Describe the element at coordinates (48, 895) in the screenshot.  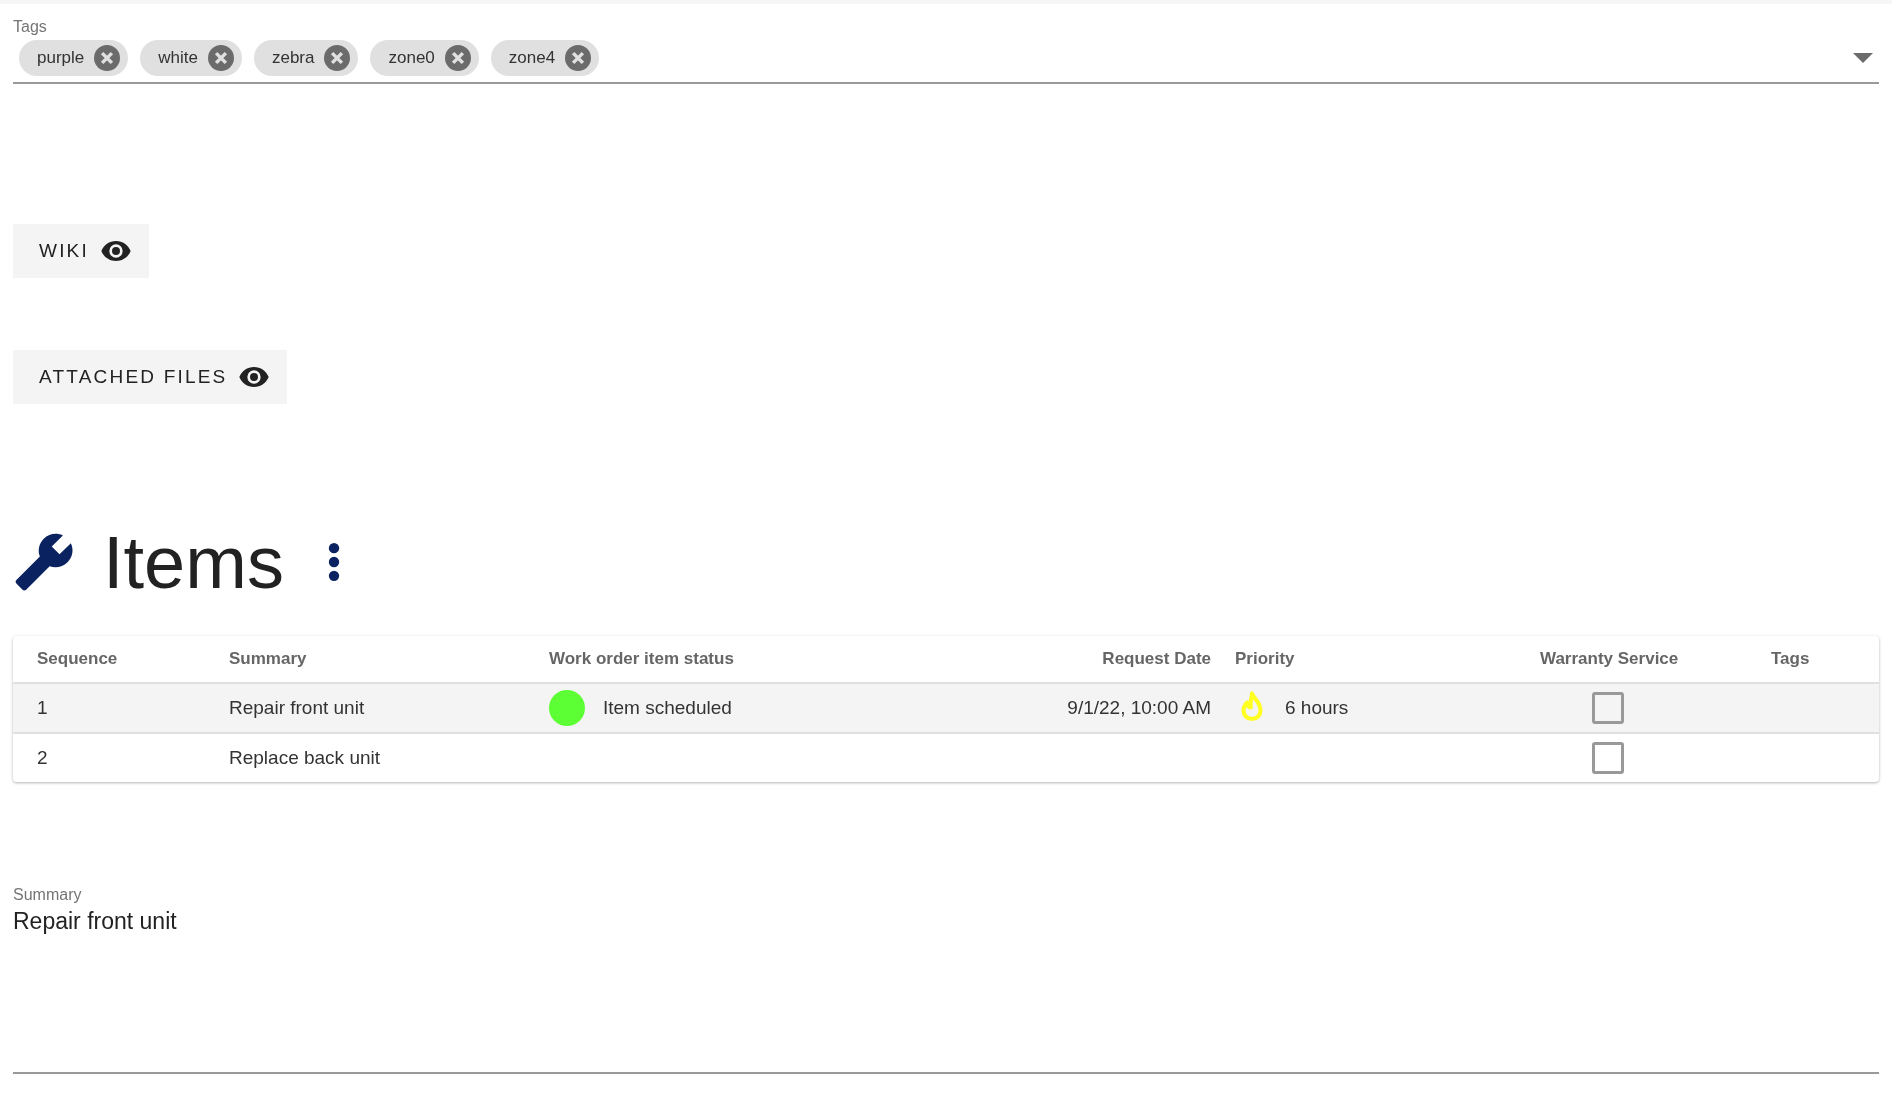
I see `field-label: Summary` at that location.